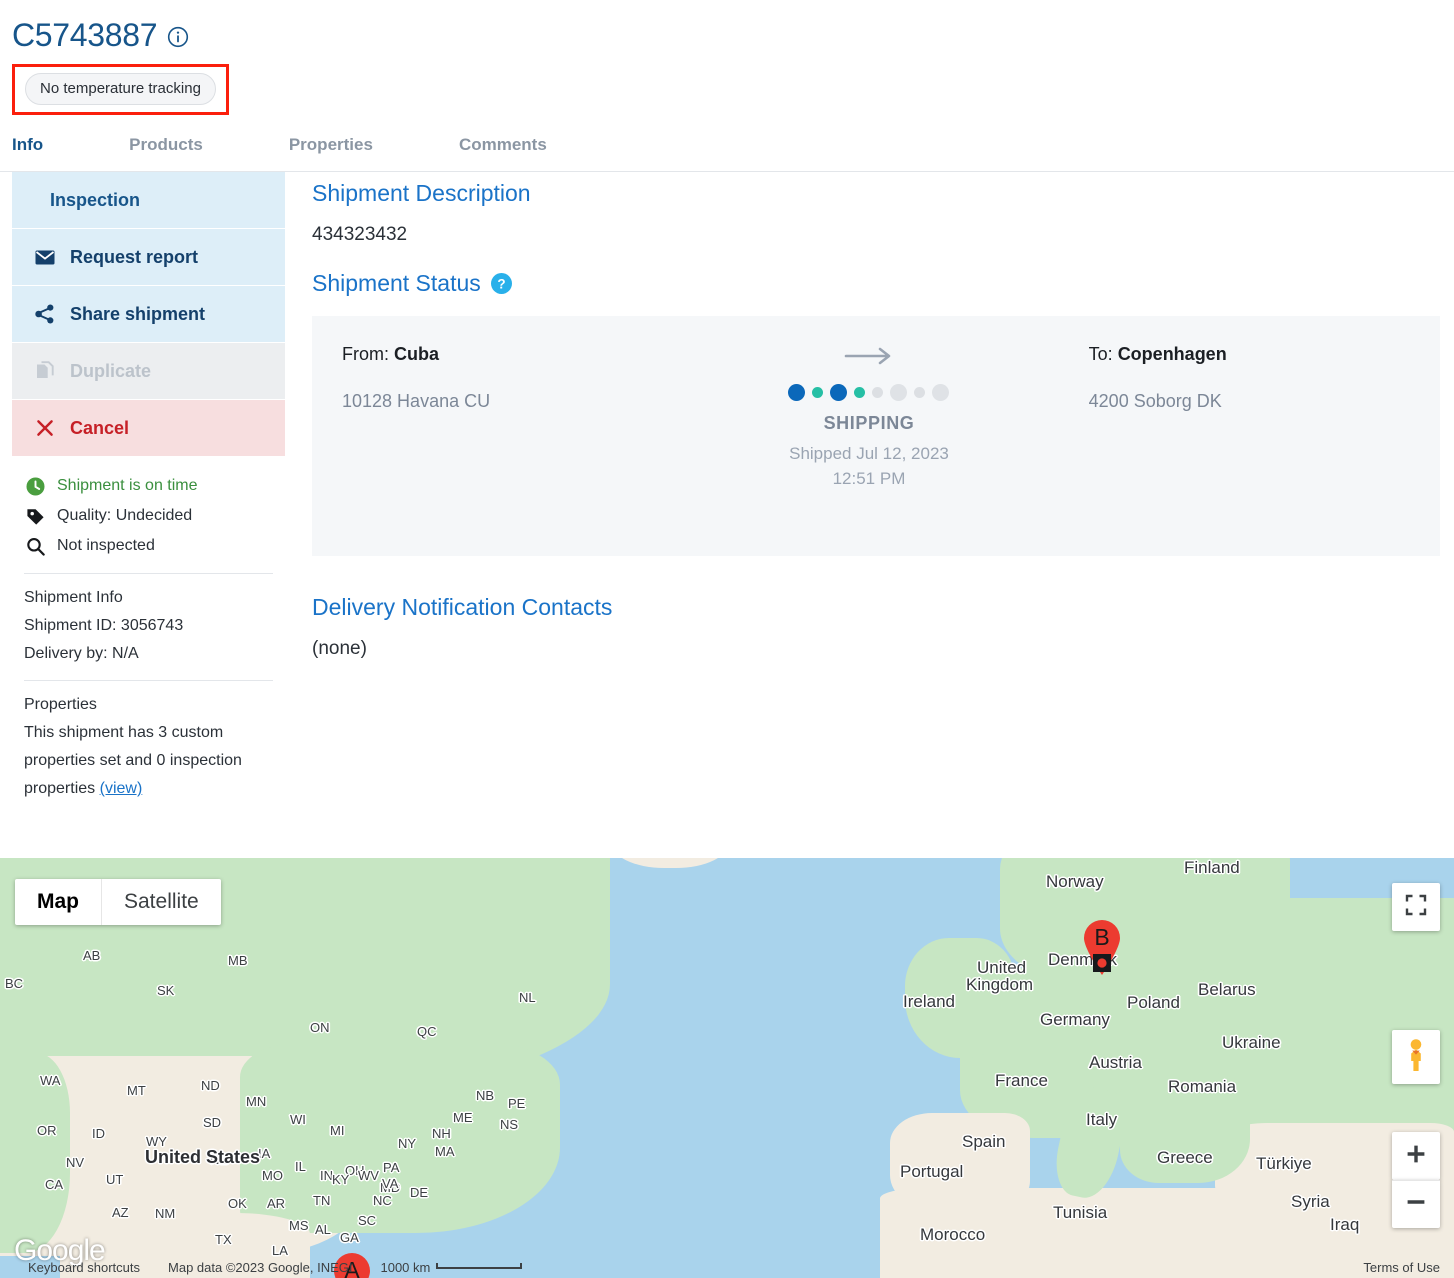 The height and width of the screenshot is (1278, 1454). Describe the element at coordinates (1153, 1002) in the screenshot. I see `map-label: Poland` at that location.